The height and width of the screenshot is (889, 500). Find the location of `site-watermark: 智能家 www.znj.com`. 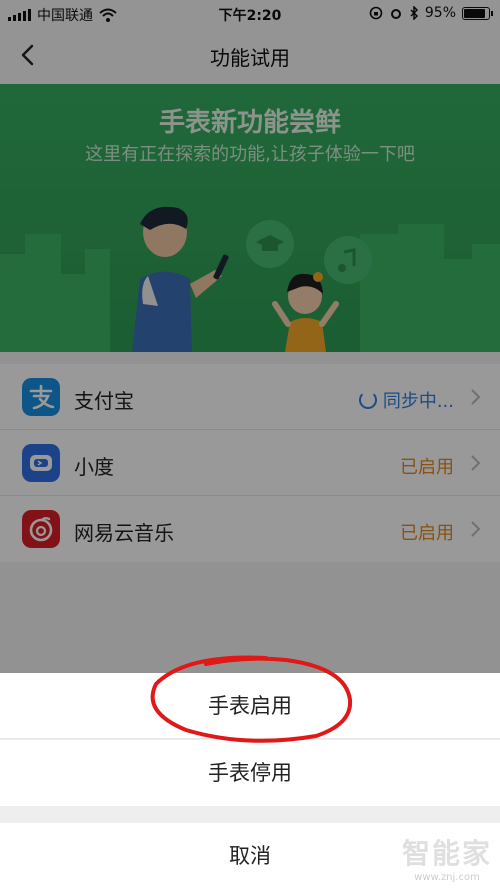

site-watermark: 智能家 www.znj.com is located at coordinates (447, 857).